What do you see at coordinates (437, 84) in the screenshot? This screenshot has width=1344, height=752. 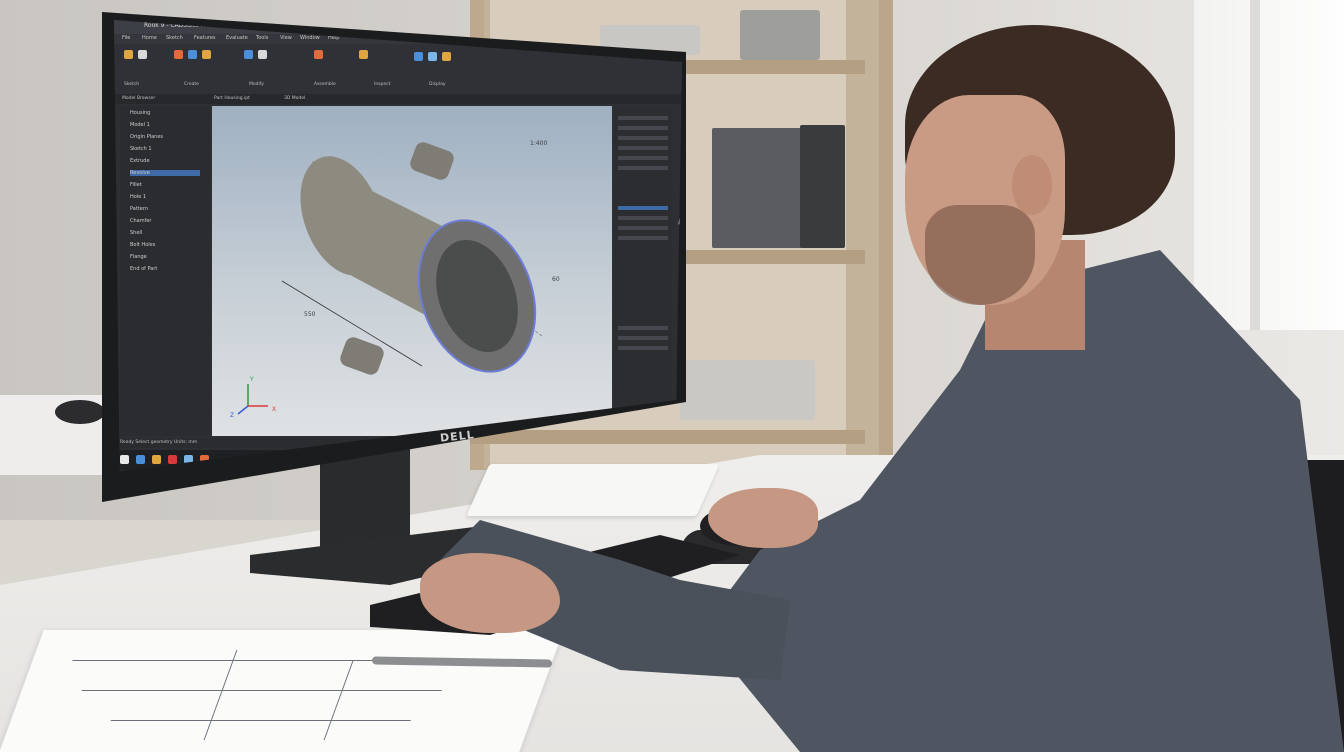 I see `ribbon-group-label: Display` at bounding box center [437, 84].